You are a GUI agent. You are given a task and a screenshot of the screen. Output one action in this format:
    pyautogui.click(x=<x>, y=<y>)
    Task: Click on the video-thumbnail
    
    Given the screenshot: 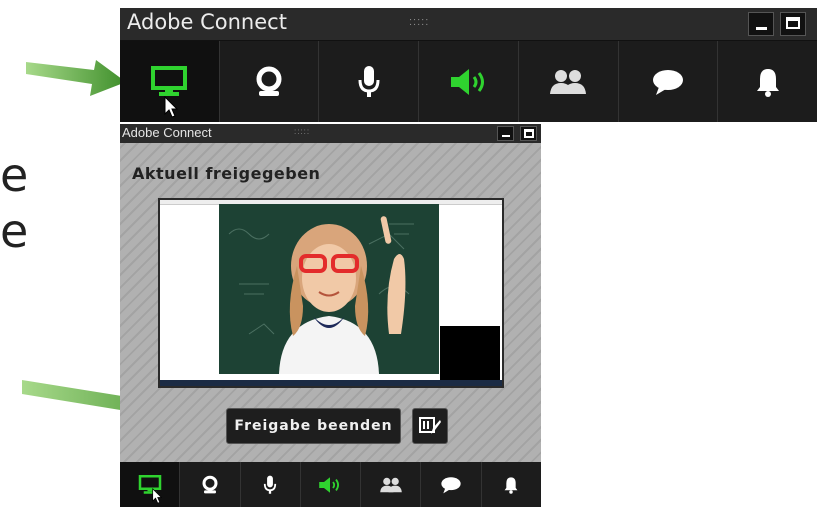 What is the action you would take?
    pyautogui.click(x=470, y=353)
    